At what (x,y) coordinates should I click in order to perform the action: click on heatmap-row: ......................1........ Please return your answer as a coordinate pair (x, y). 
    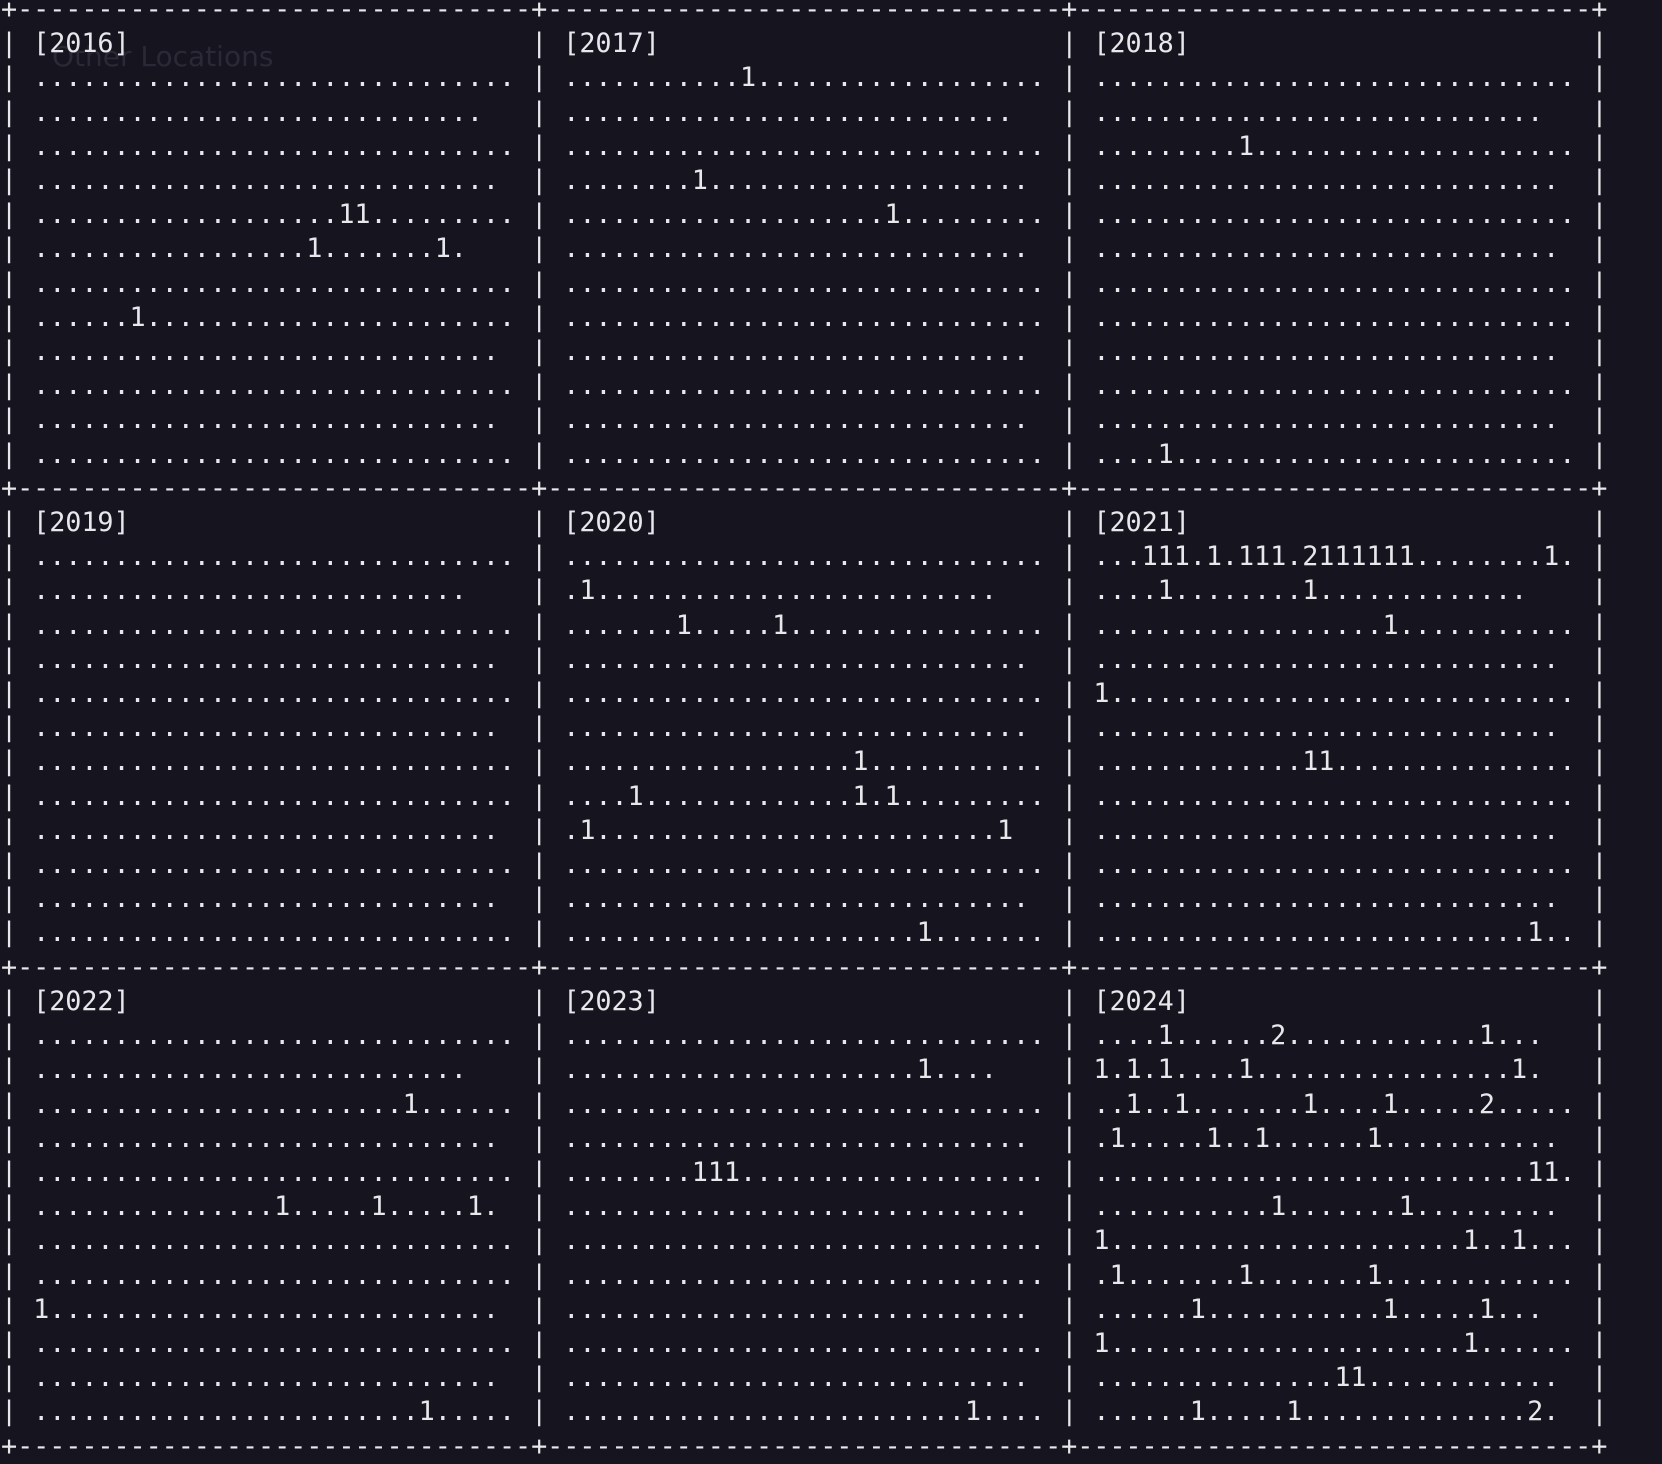
    Looking at the image, I should click on (804, 933).